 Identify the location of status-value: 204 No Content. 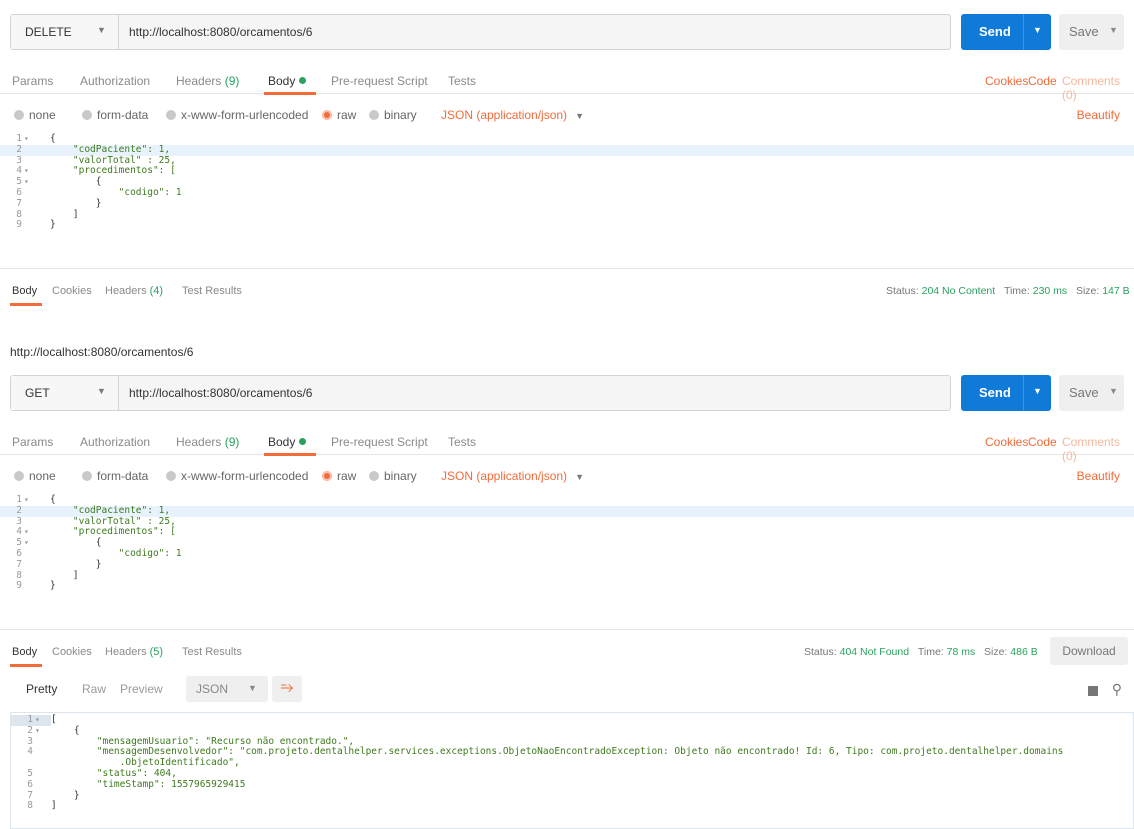
(958, 291).